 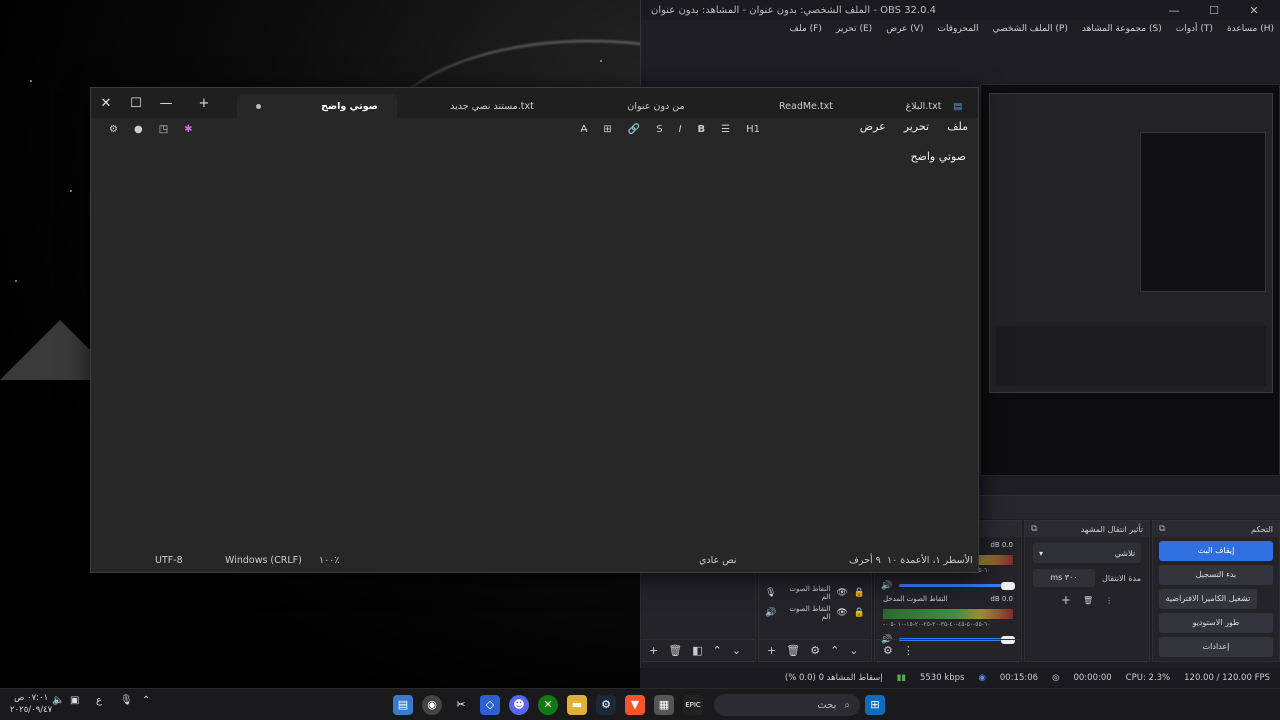 What do you see at coordinates (865, 560) in the screenshot?
I see `char-count: ٩ أحرف` at bounding box center [865, 560].